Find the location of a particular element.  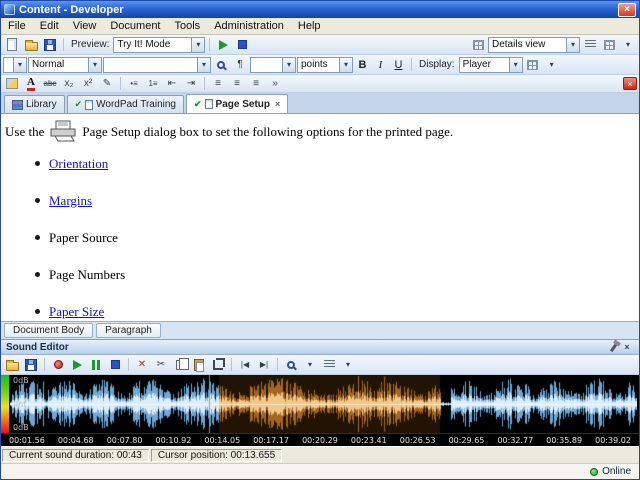

save-audio-icon is located at coordinates (31, 365).